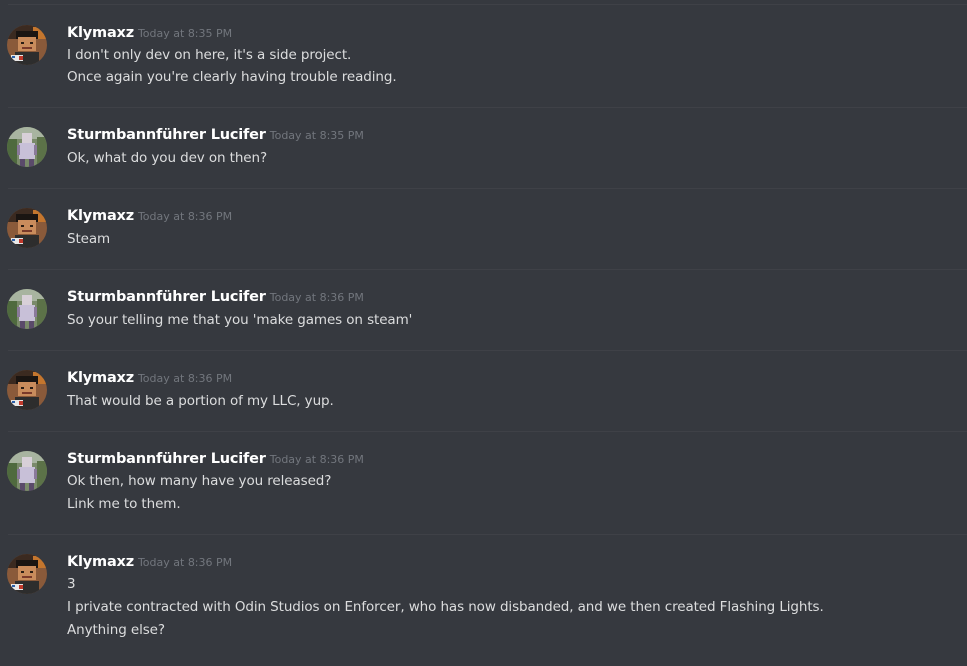 The image size is (967, 666). What do you see at coordinates (71, 584) in the screenshot?
I see `message-line: 3` at bounding box center [71, 584].